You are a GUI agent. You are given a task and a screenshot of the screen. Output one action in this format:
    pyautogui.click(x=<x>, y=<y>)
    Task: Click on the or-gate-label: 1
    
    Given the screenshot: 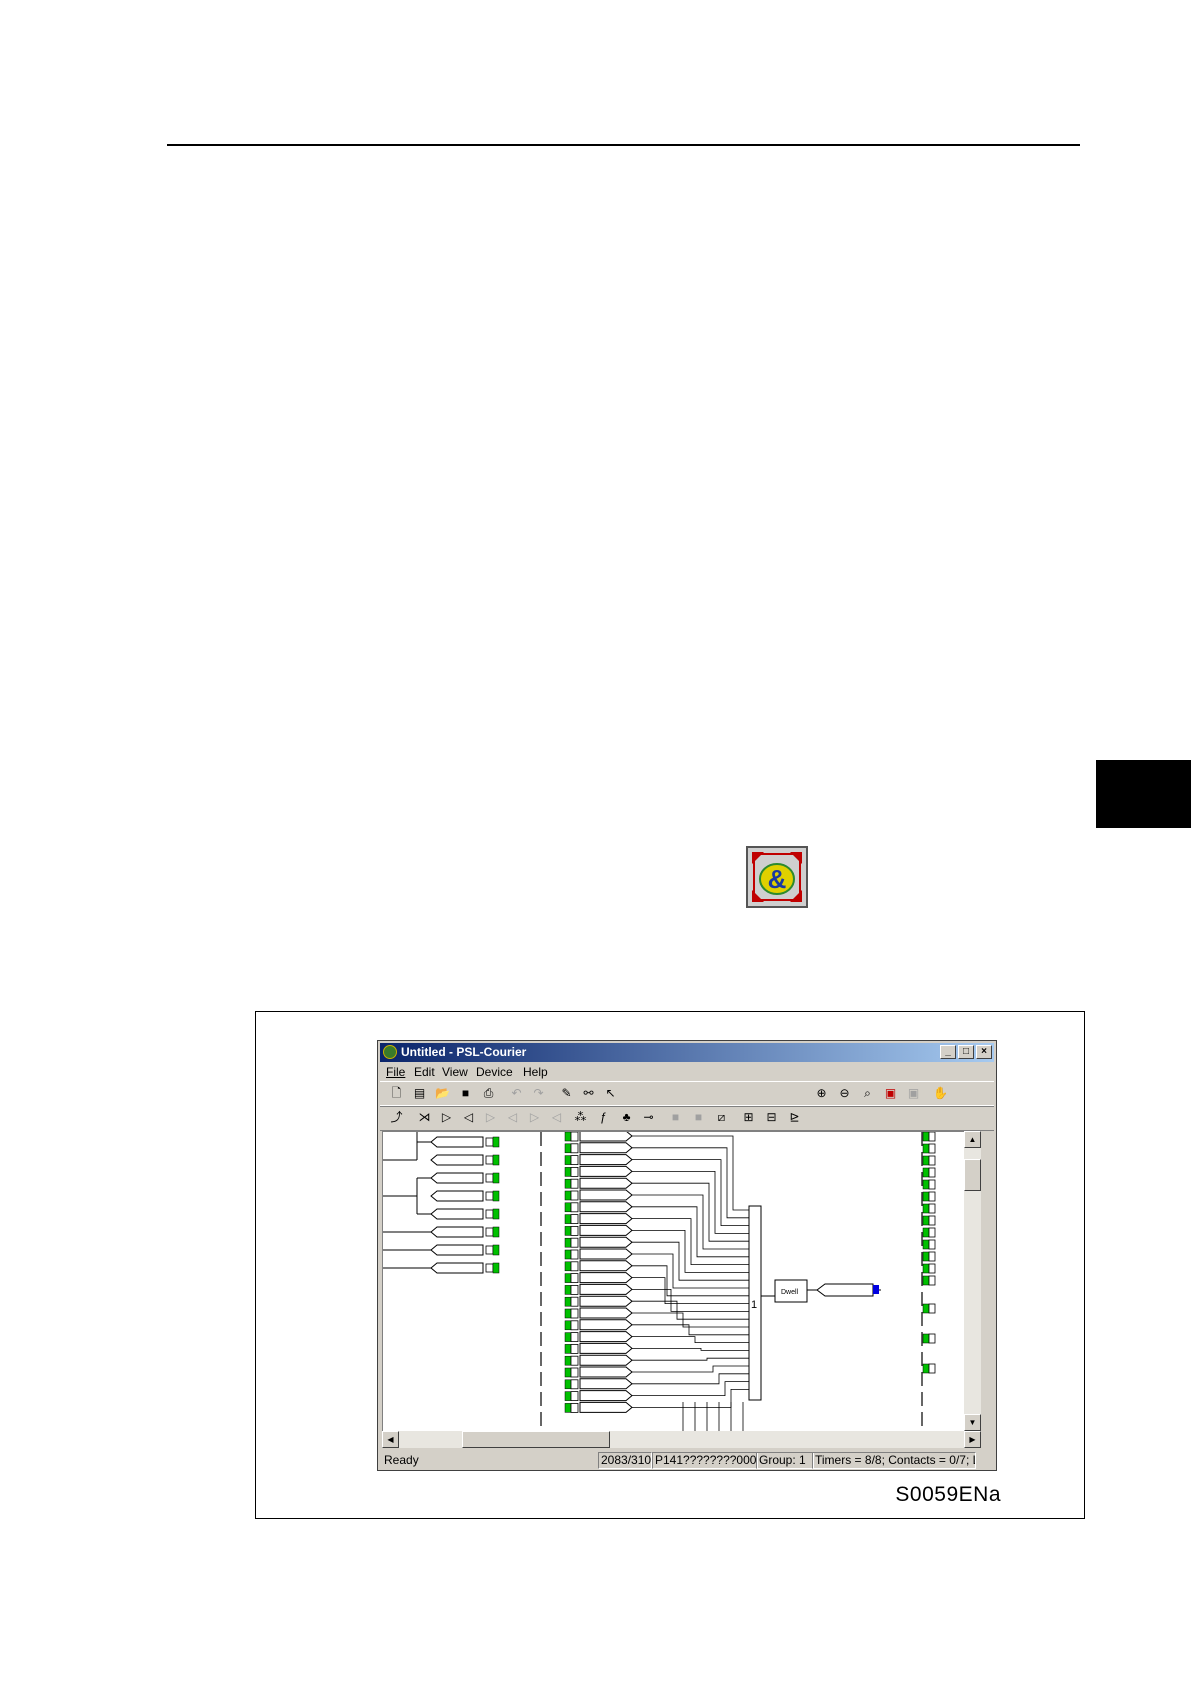 What is the action you would take?
    pyautogui.click(x=754, y=1305)
    